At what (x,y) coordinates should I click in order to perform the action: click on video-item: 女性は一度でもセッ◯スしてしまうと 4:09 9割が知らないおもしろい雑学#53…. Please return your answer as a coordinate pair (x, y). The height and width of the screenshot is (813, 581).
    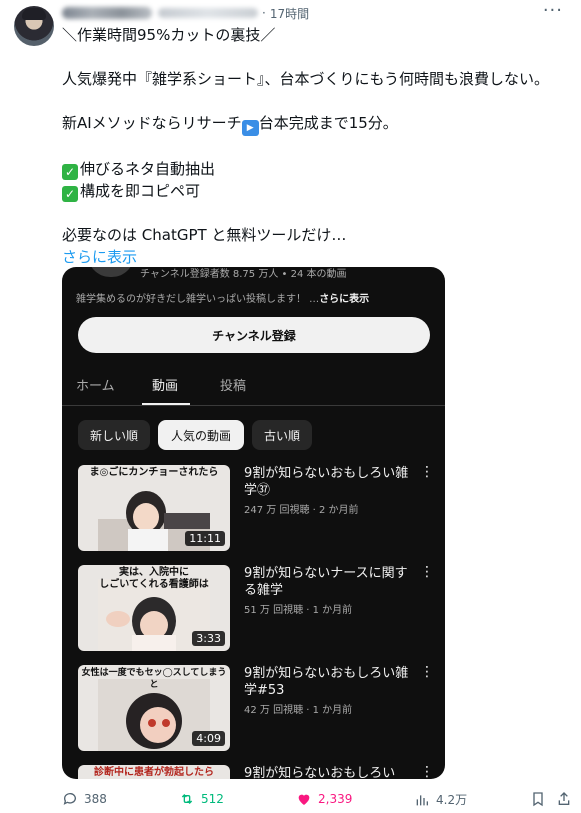
    Looking at the image, I should click on (256, 708).